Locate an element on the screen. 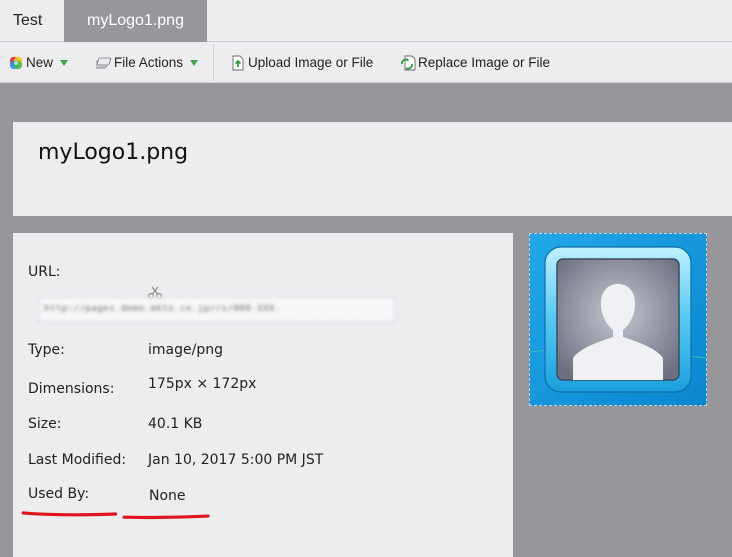 The image size is (732, 557). upload-image-button: Upload Image or File is located at coordinates (301, 62).